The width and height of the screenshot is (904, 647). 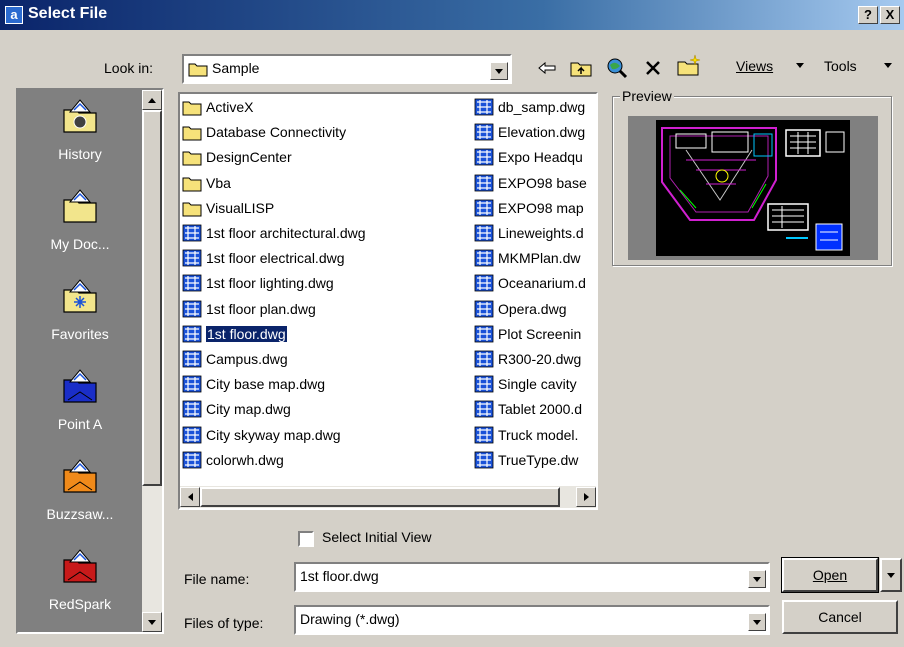 I want to click on open-button: Open, so click(x=830, y=575).